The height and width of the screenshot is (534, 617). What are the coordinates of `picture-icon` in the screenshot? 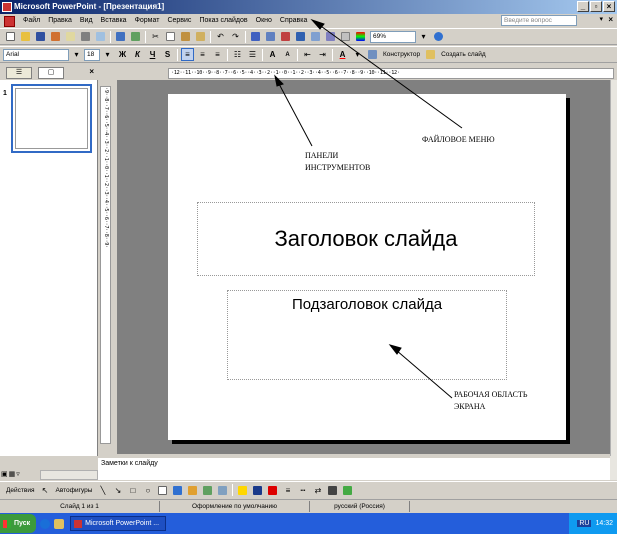 It's located at (222, 490).